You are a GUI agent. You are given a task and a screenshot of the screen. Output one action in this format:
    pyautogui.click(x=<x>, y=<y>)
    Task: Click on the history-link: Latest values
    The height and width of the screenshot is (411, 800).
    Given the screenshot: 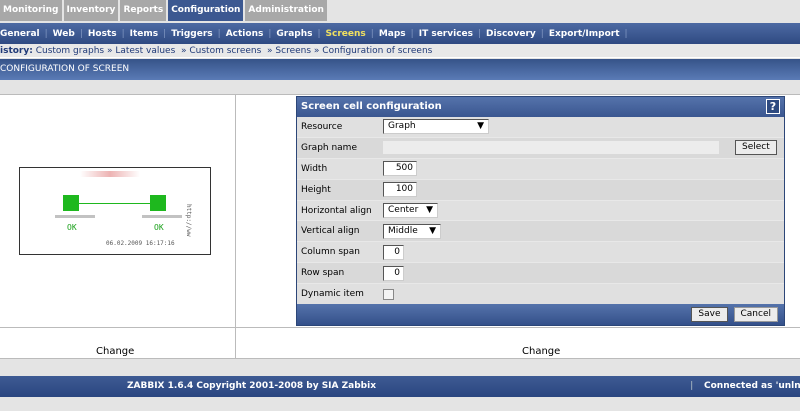 What is the action you would take?
    pyautogui.click(x=145, y=51)
    